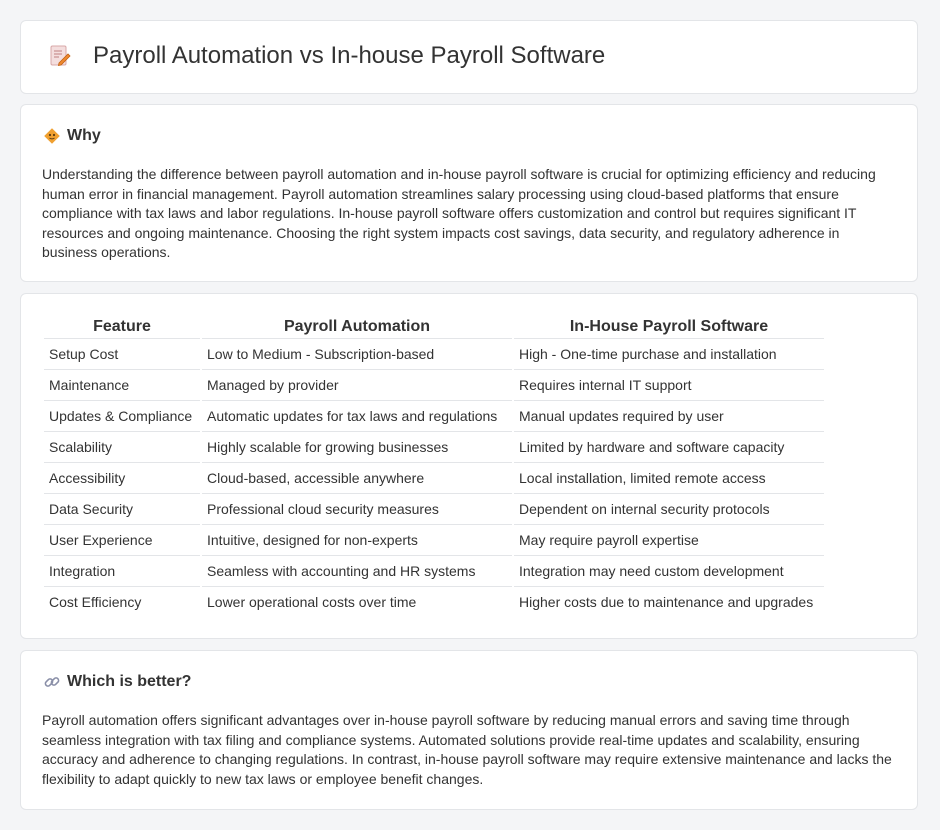 The width and height of the screenshot is (940, 830). What do you see at coordinates (357, 509) in the screenshot?
I see `automation-cell: Professional cloud security measures` at bounding box center [357, 509].